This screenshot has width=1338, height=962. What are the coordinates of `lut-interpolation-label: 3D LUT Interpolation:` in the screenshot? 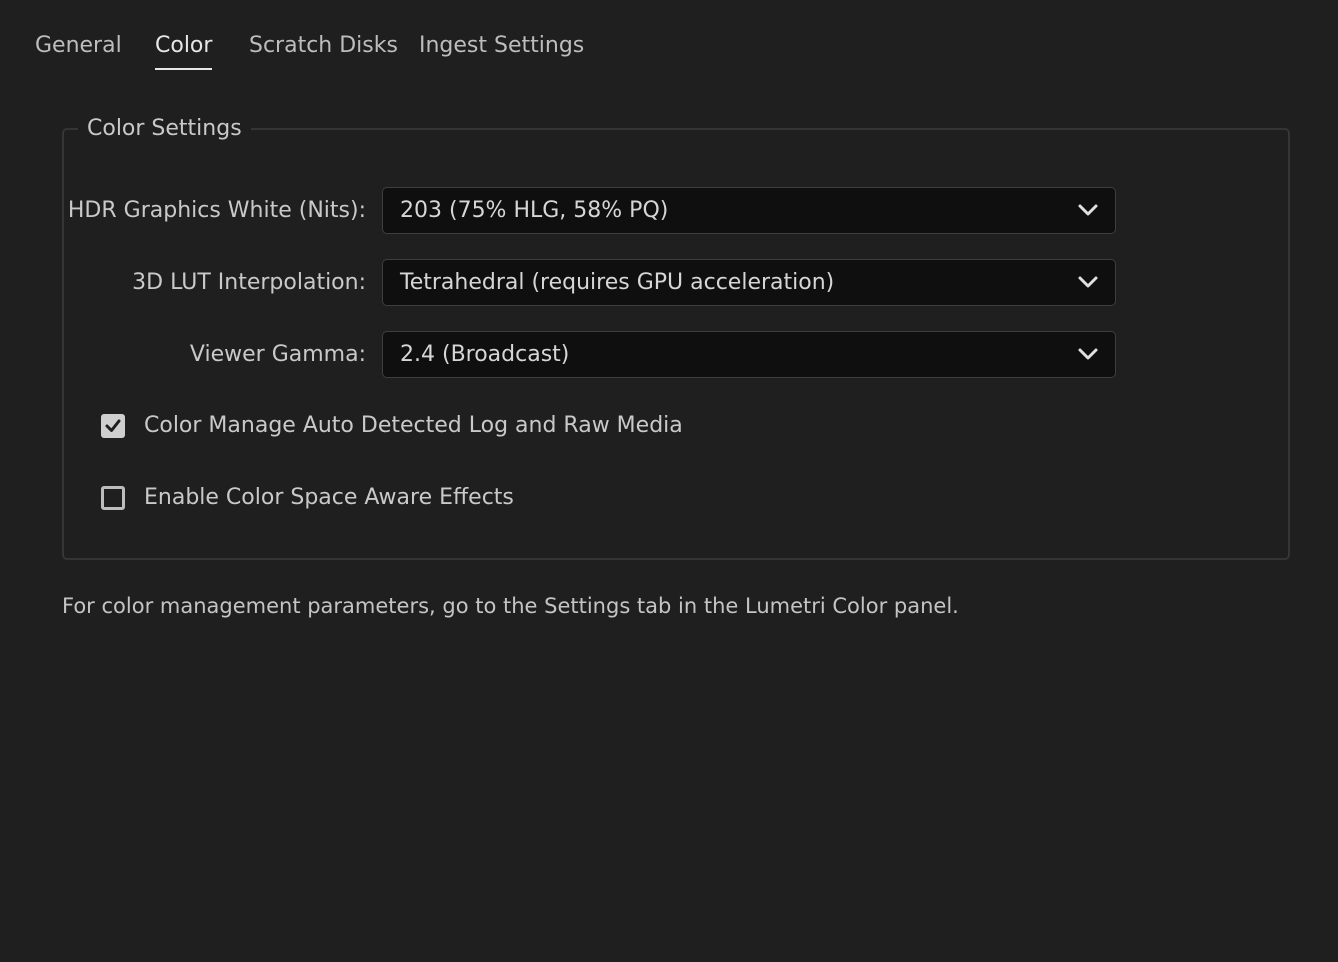 It's located at (249, 282).